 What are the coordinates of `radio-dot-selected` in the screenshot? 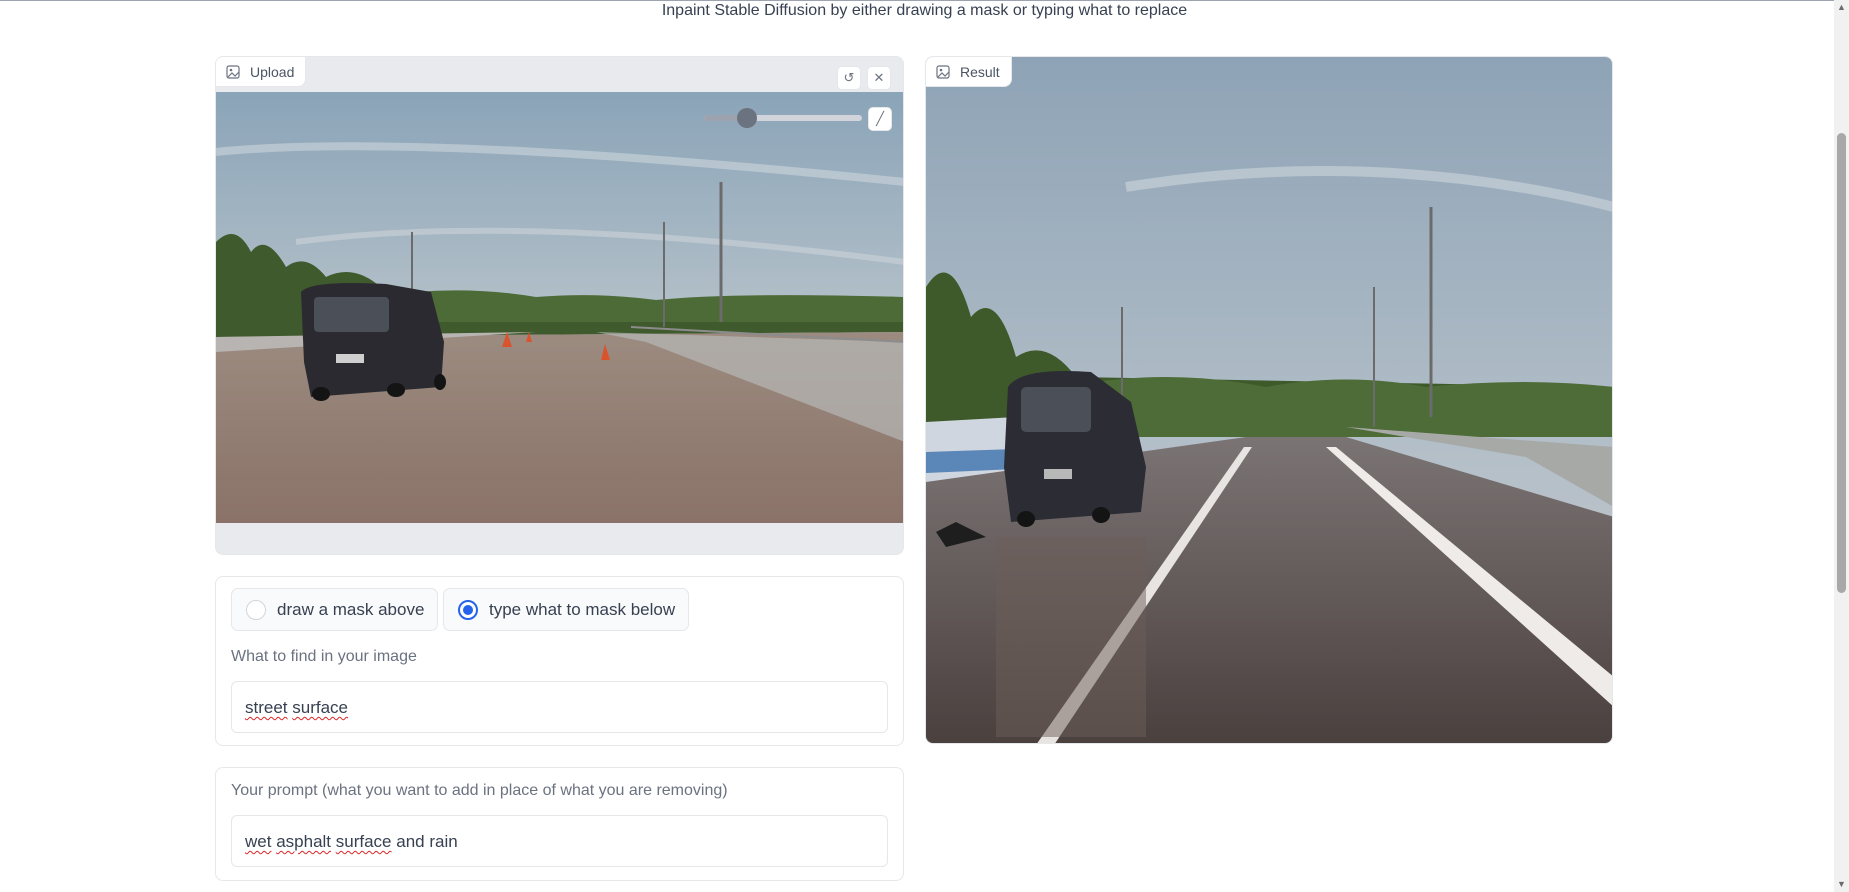 It's located at (468, 609).